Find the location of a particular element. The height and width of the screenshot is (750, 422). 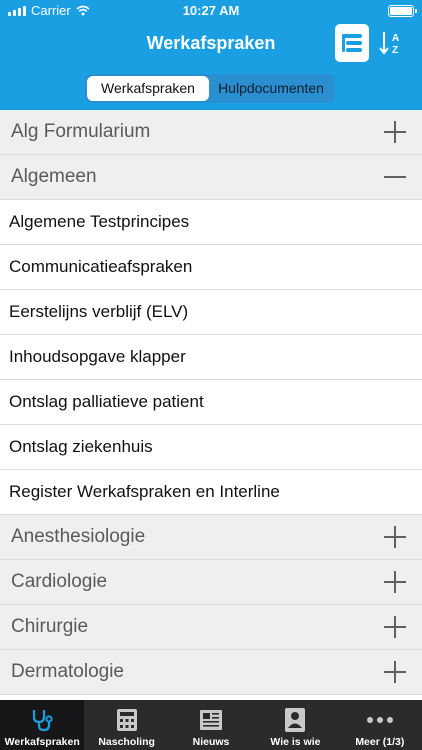

tab-label: Meer (1/3) is located at coordinates (380, 742).